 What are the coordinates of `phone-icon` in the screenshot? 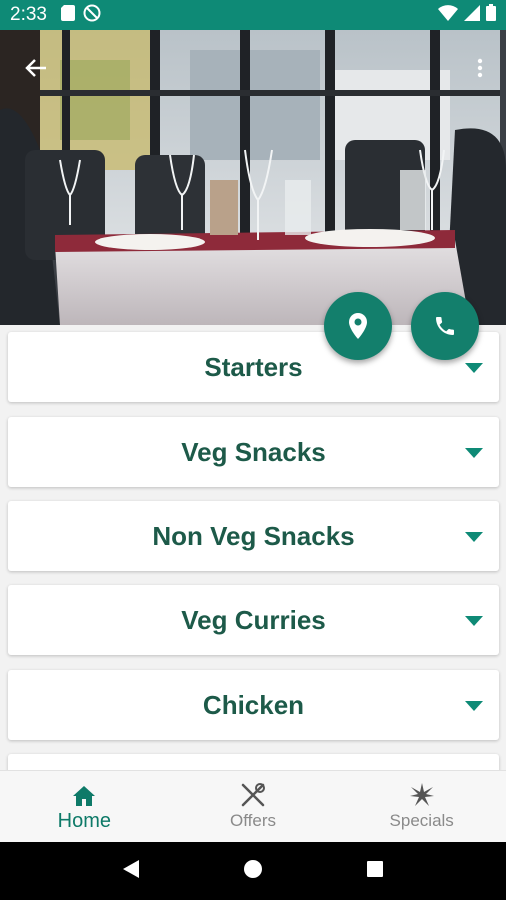 It's located at (445, 326).